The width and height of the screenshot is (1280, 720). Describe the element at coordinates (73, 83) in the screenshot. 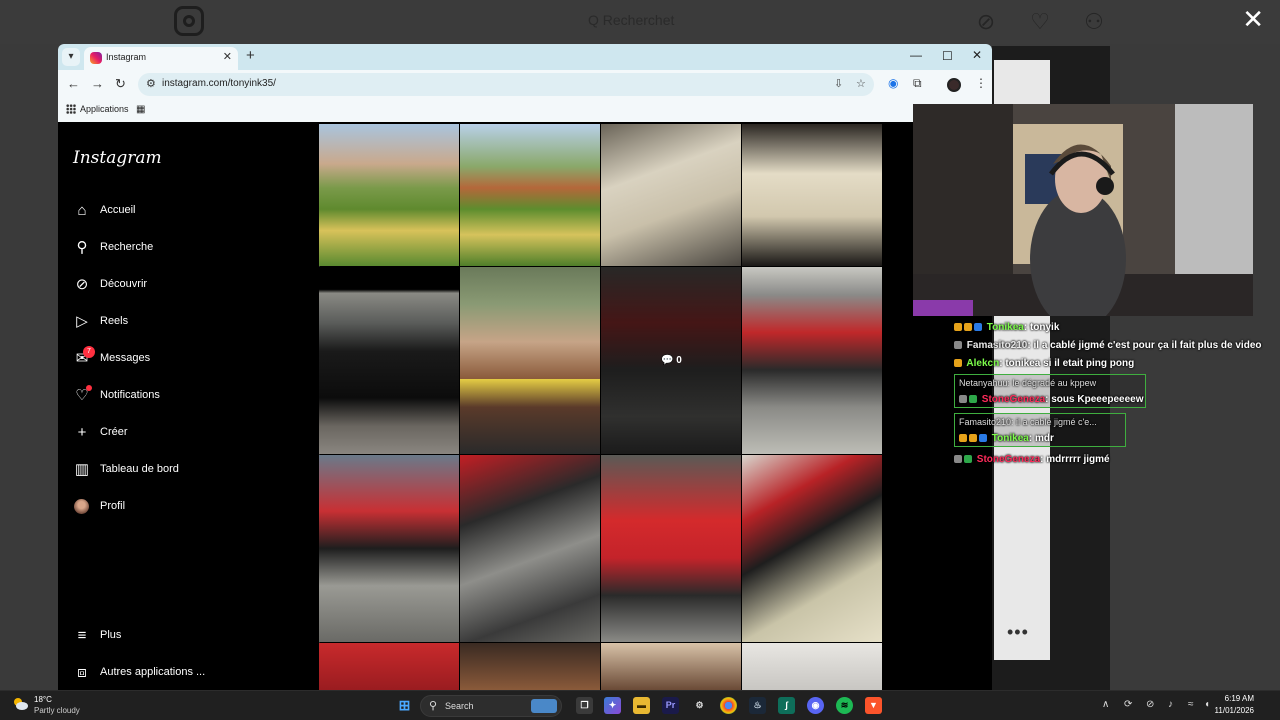

I see `back-button: ←` at that location.